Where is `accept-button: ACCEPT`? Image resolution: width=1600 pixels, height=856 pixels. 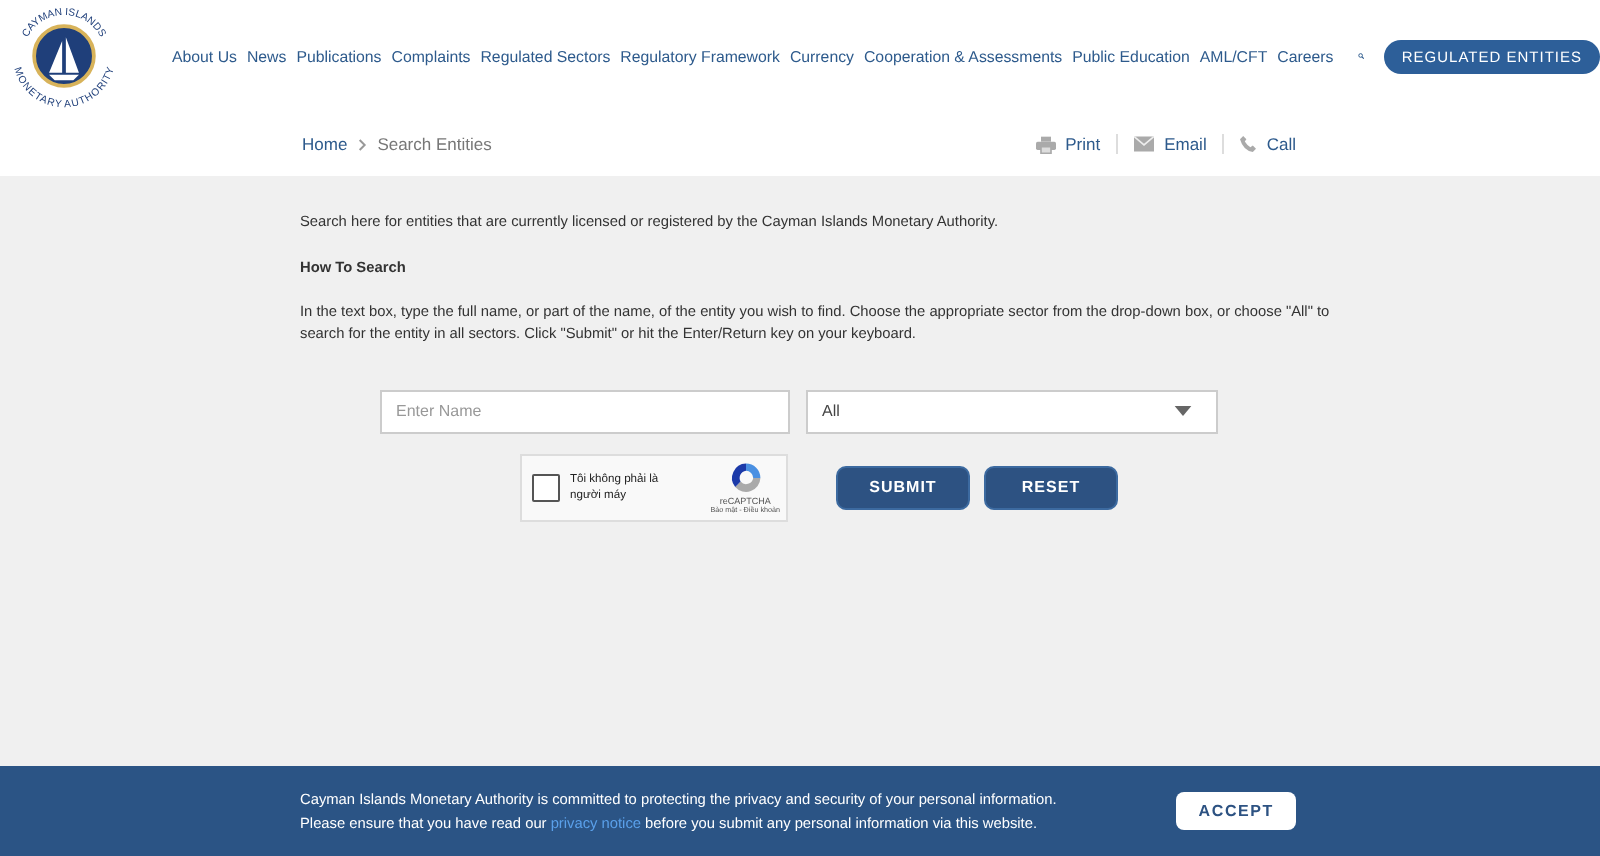
accept-button: ACCEPT is located at coordinates (1236, 811).